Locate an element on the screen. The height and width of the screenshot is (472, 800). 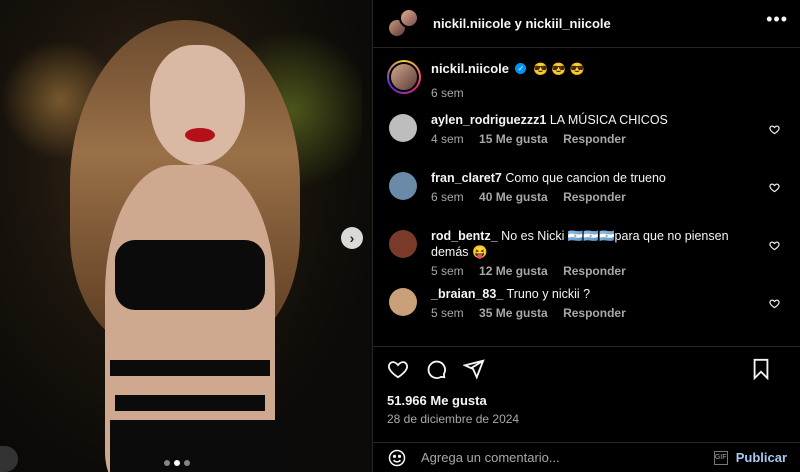
comment-text: aylen_rodriguezzz1 LA MÚSICA CHICOS is located at coordinates (564, 120).